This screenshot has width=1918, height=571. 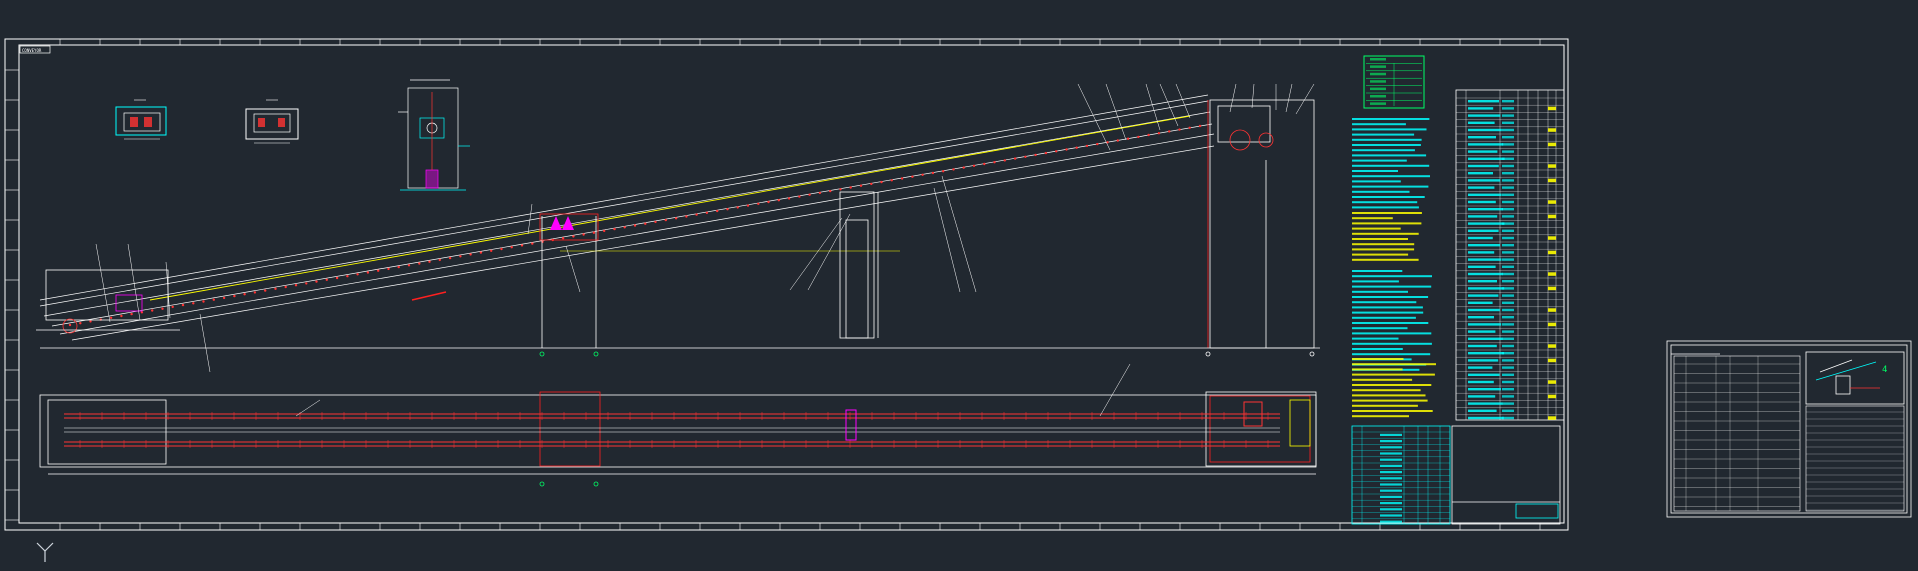 I want to click on technical-parameters-table, so click(x=1394, y=82).